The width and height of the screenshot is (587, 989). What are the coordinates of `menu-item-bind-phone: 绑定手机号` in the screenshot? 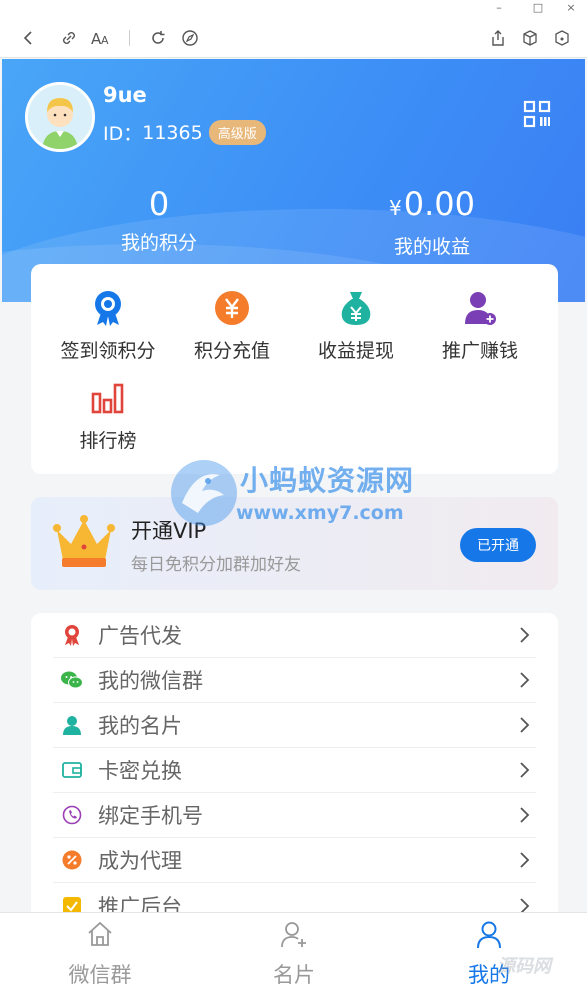 It's located at (294, 815).